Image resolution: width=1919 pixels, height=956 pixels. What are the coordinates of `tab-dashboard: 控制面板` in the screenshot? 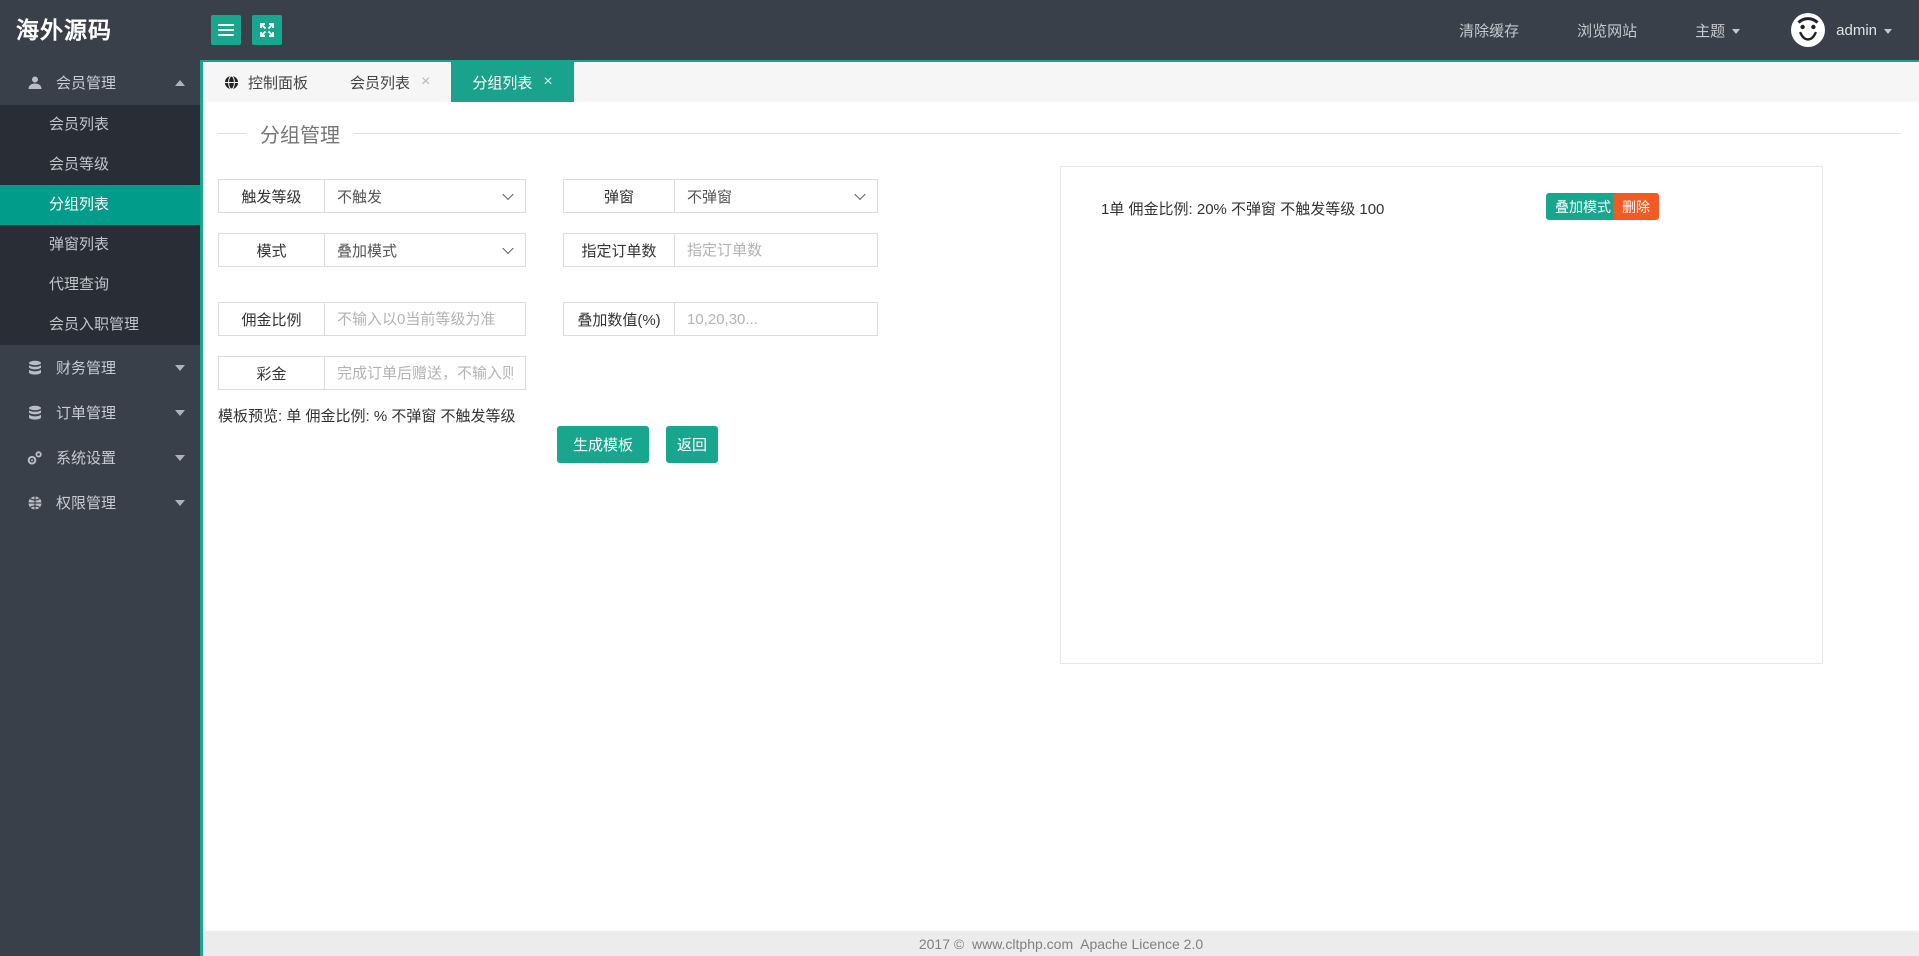 It's located at (266, 82).